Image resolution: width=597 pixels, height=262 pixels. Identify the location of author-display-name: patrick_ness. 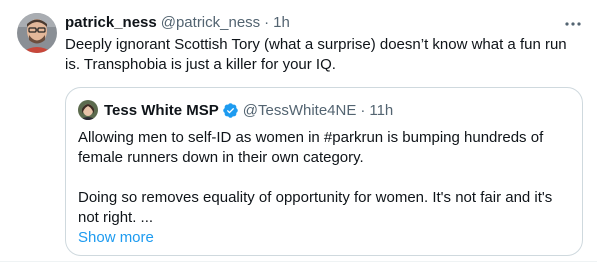
(111, 22).